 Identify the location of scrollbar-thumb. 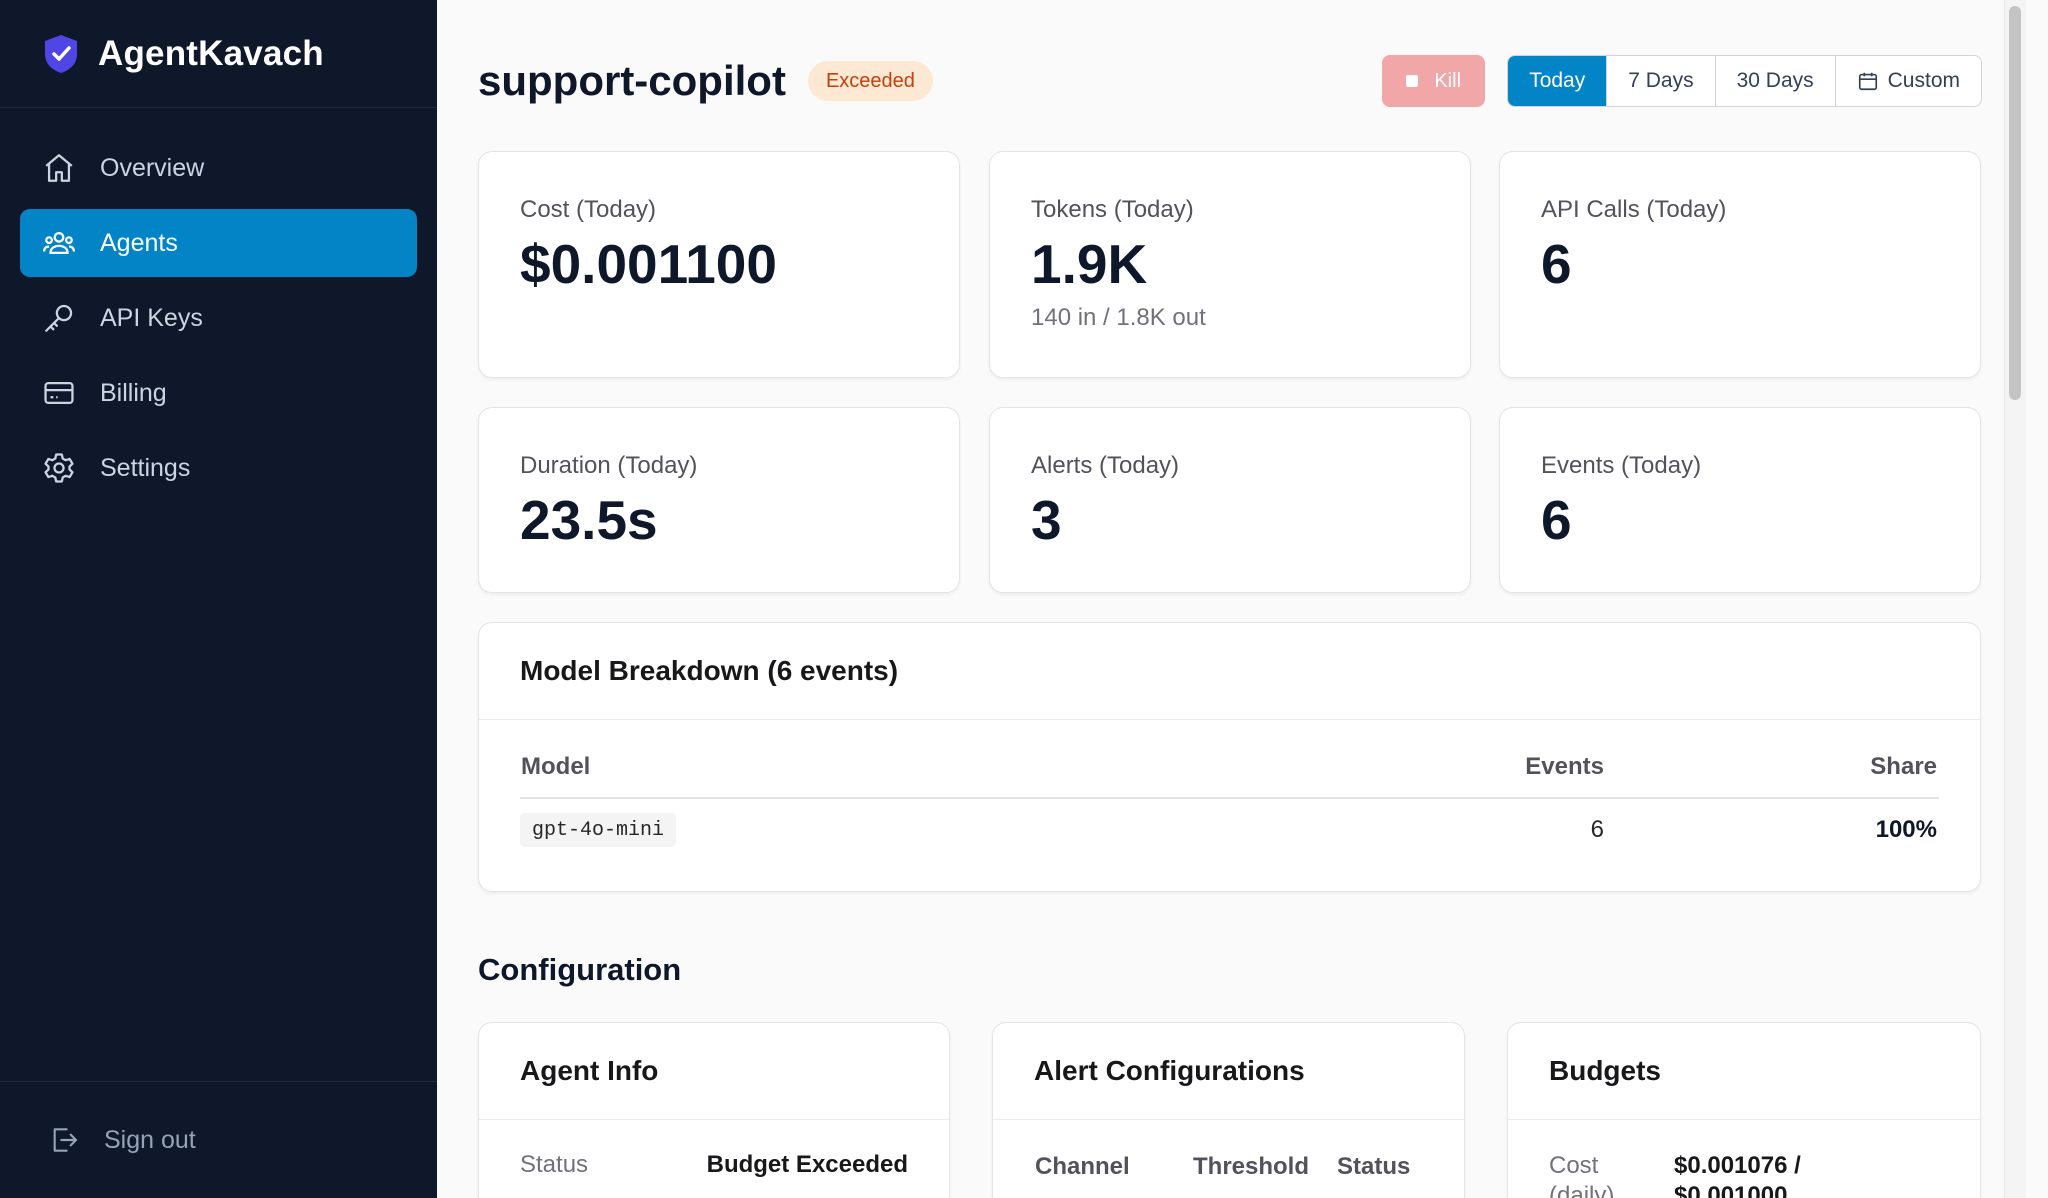
(2015, 203).